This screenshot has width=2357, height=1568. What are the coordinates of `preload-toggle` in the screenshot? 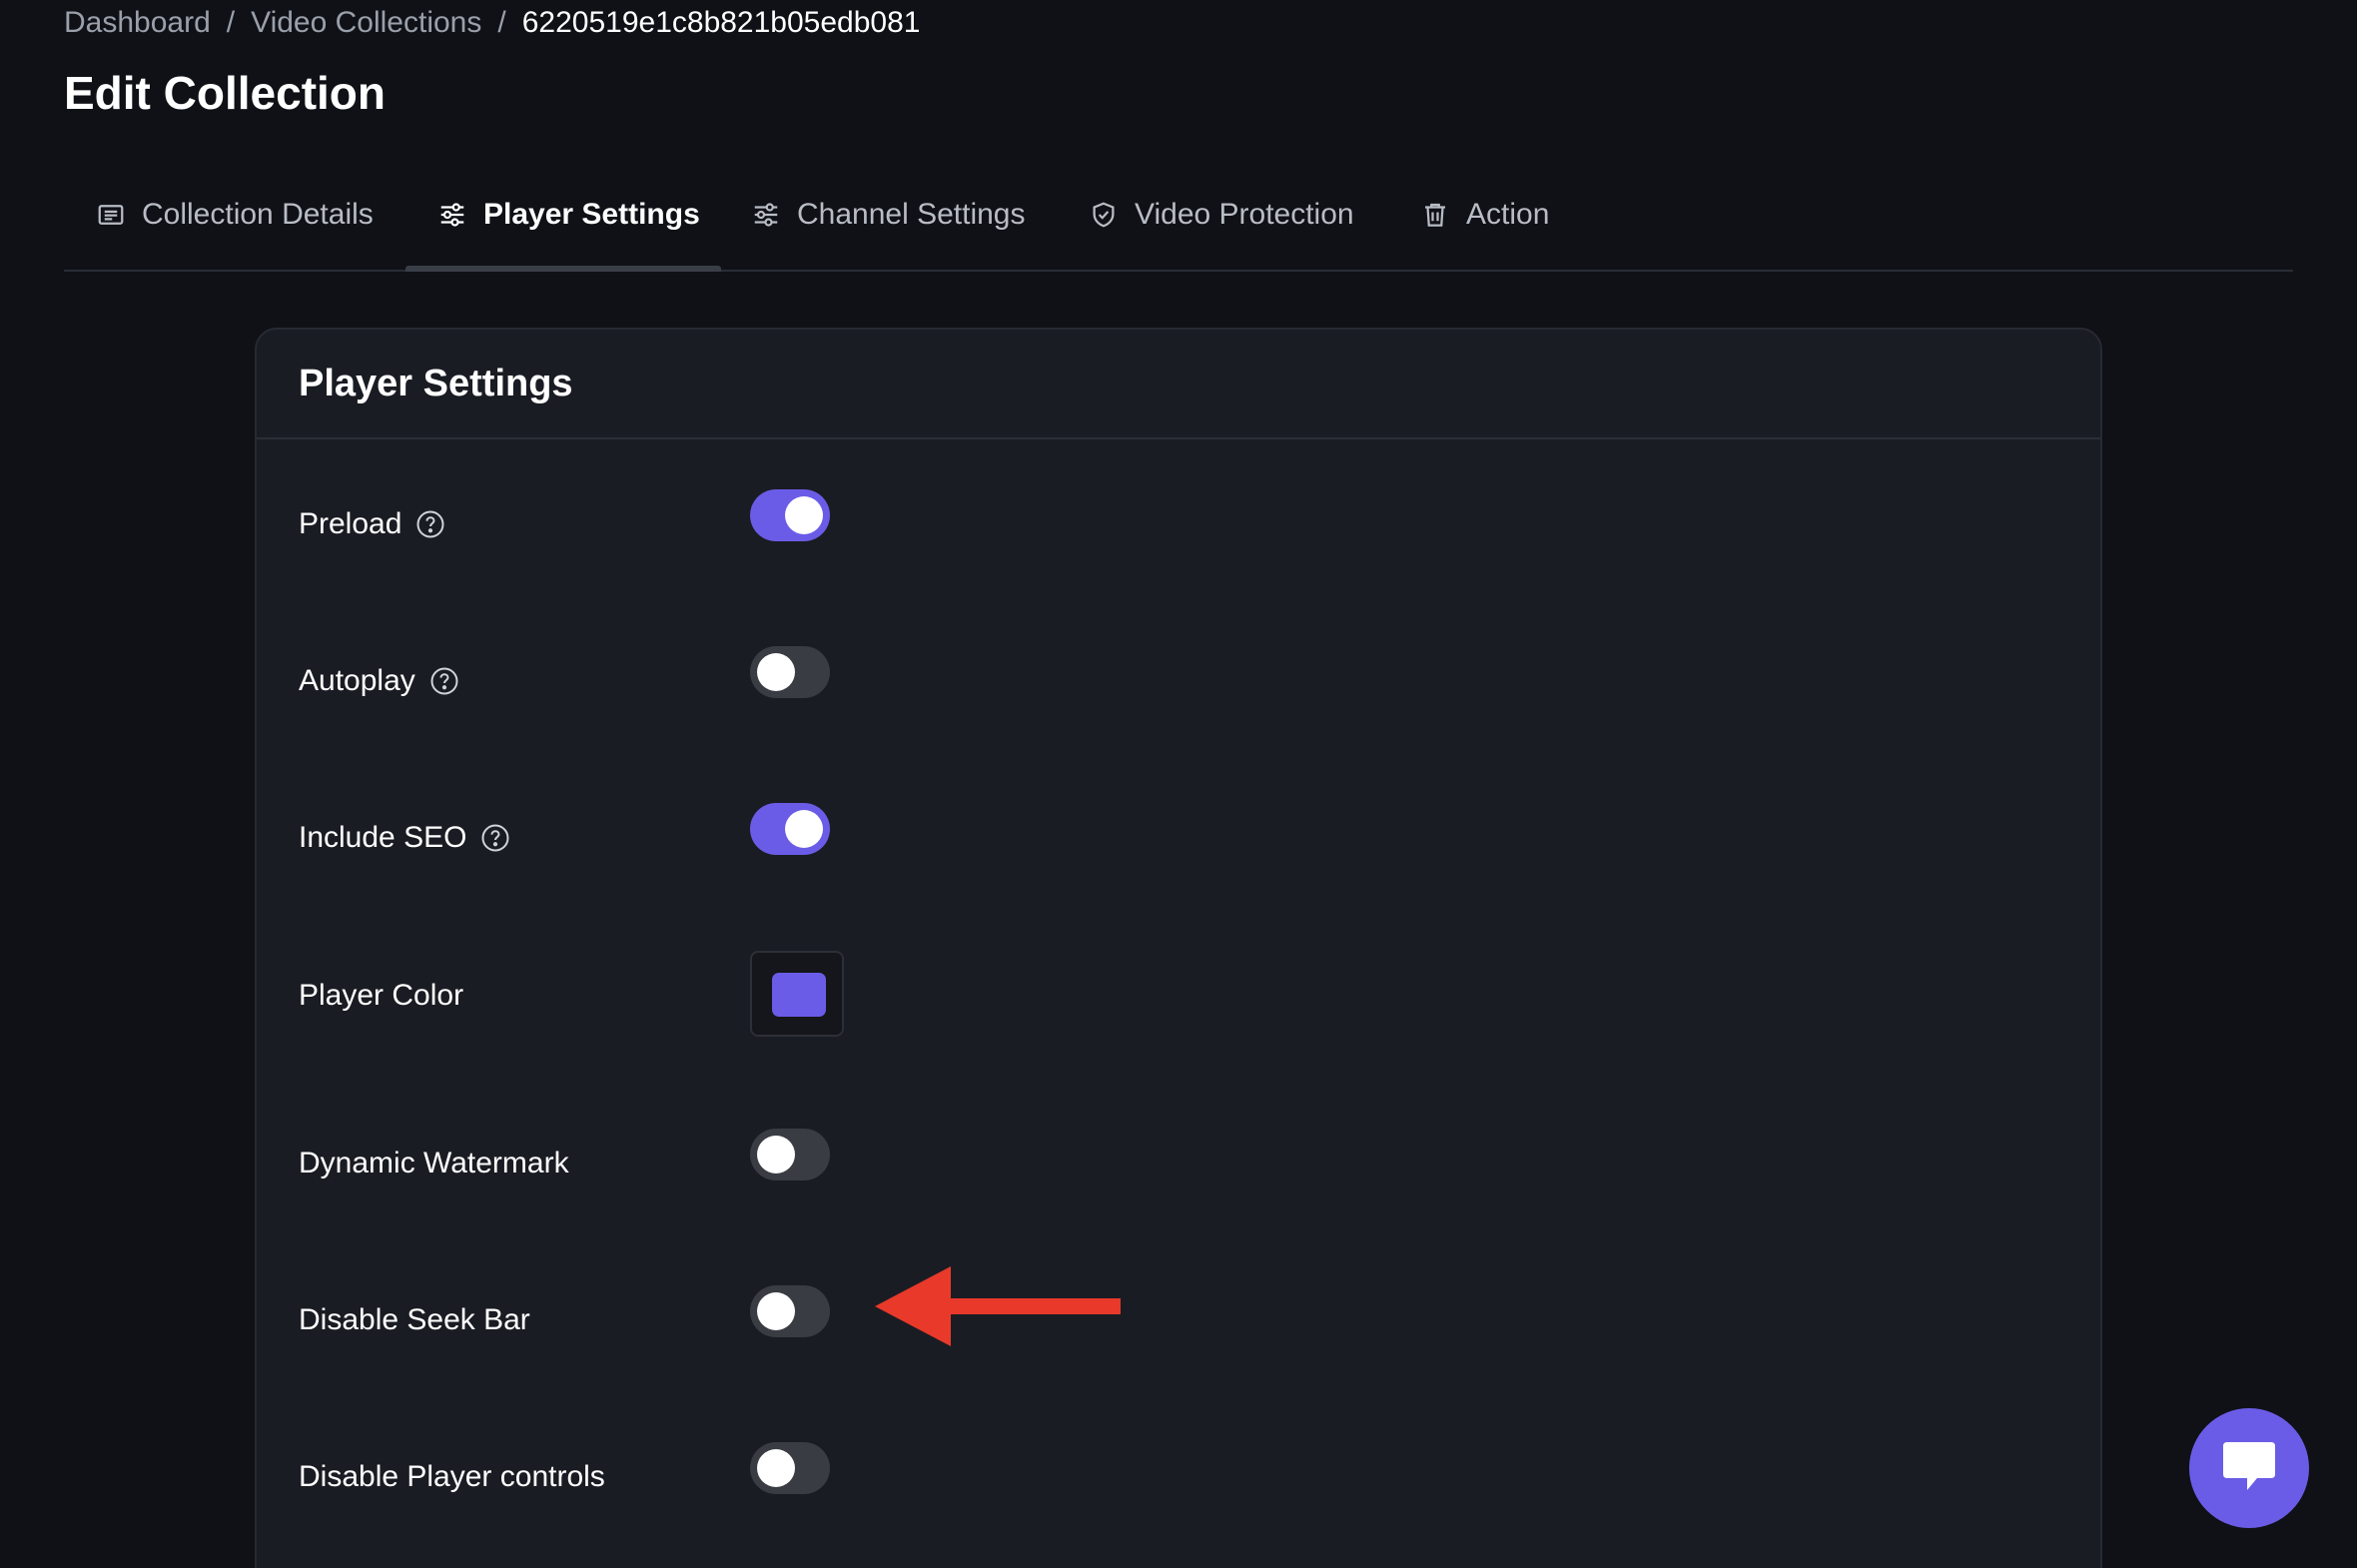 It's located at (790, 515).